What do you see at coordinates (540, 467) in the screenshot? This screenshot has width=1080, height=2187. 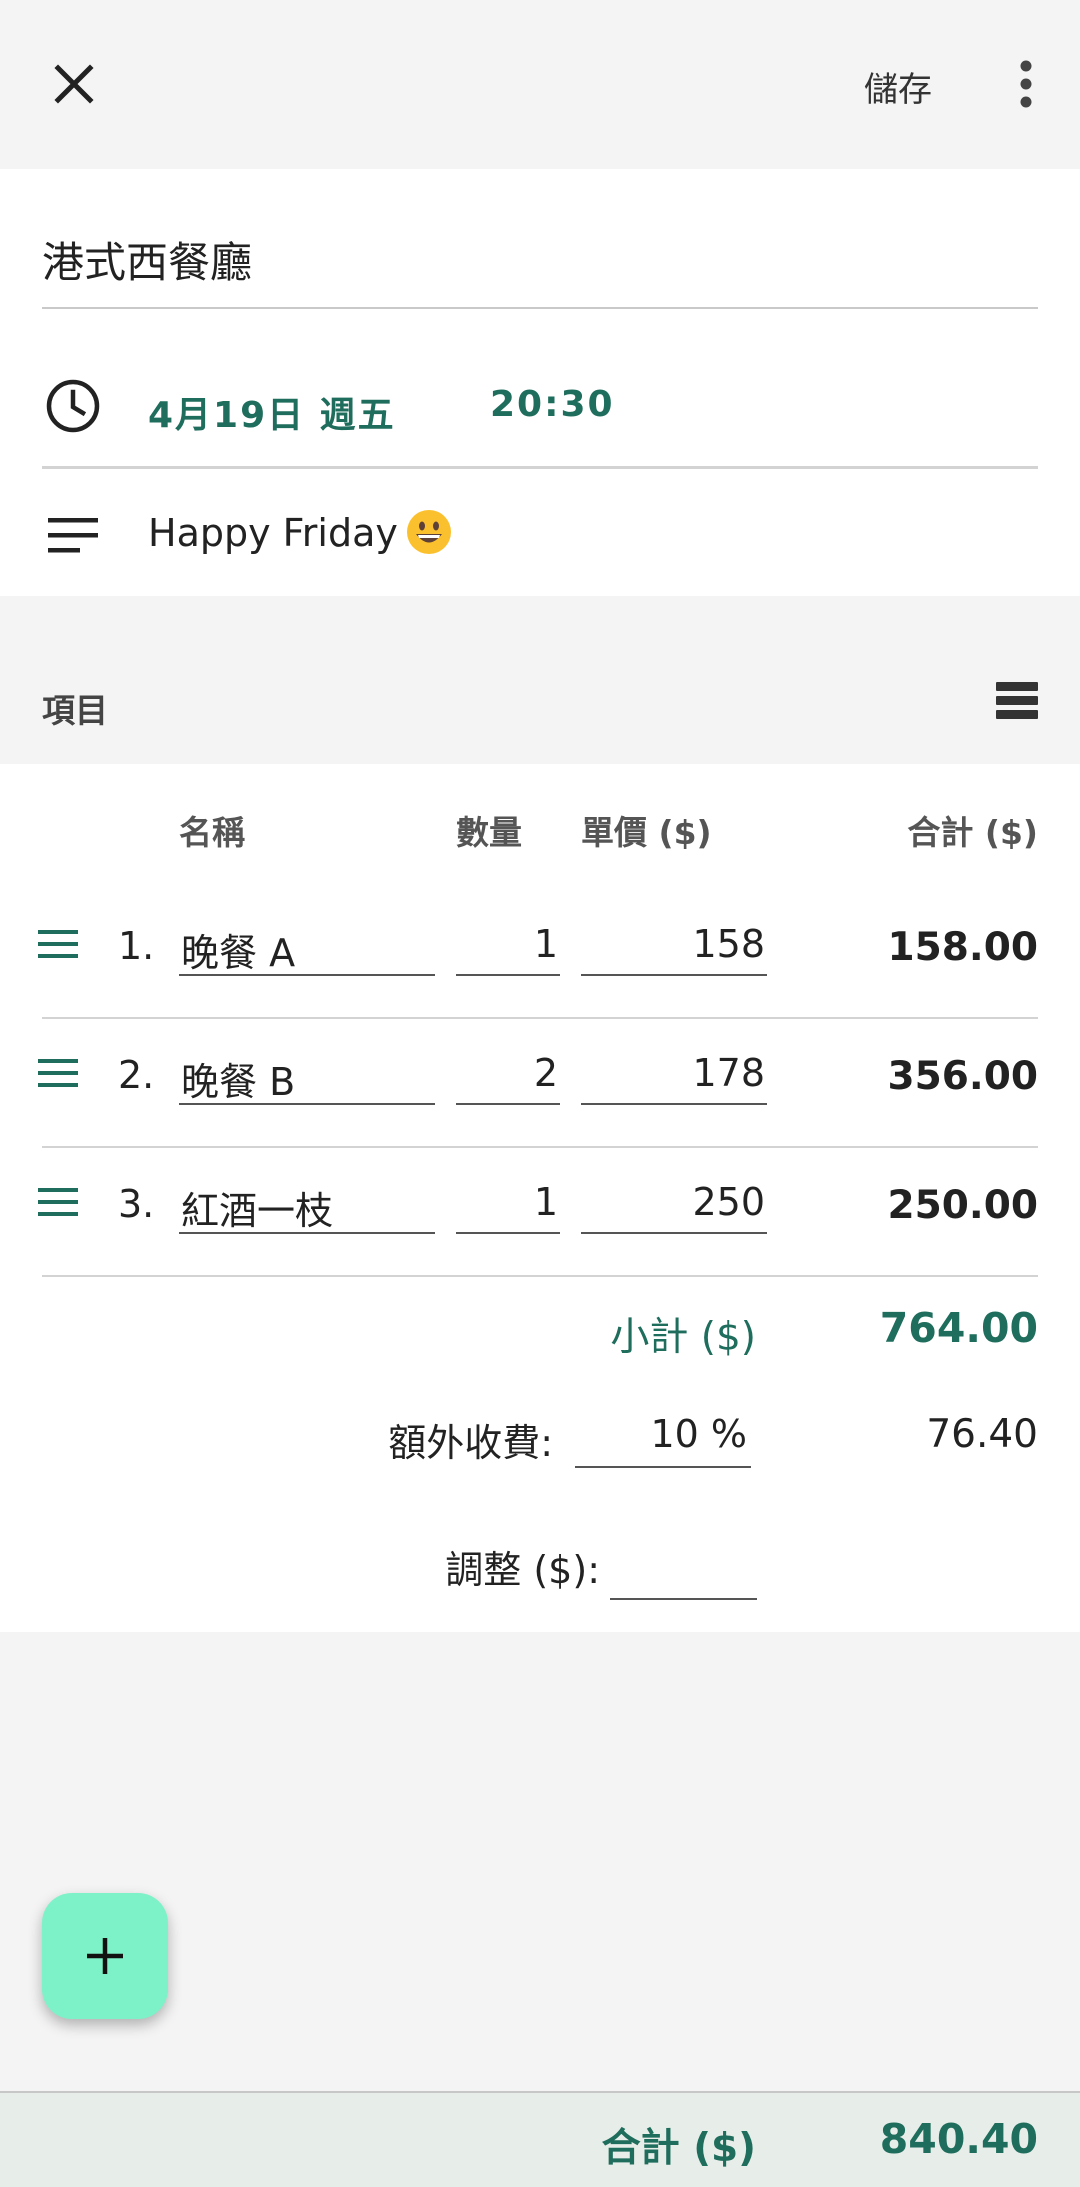 I see `divider` at bounding box center [540, 467].